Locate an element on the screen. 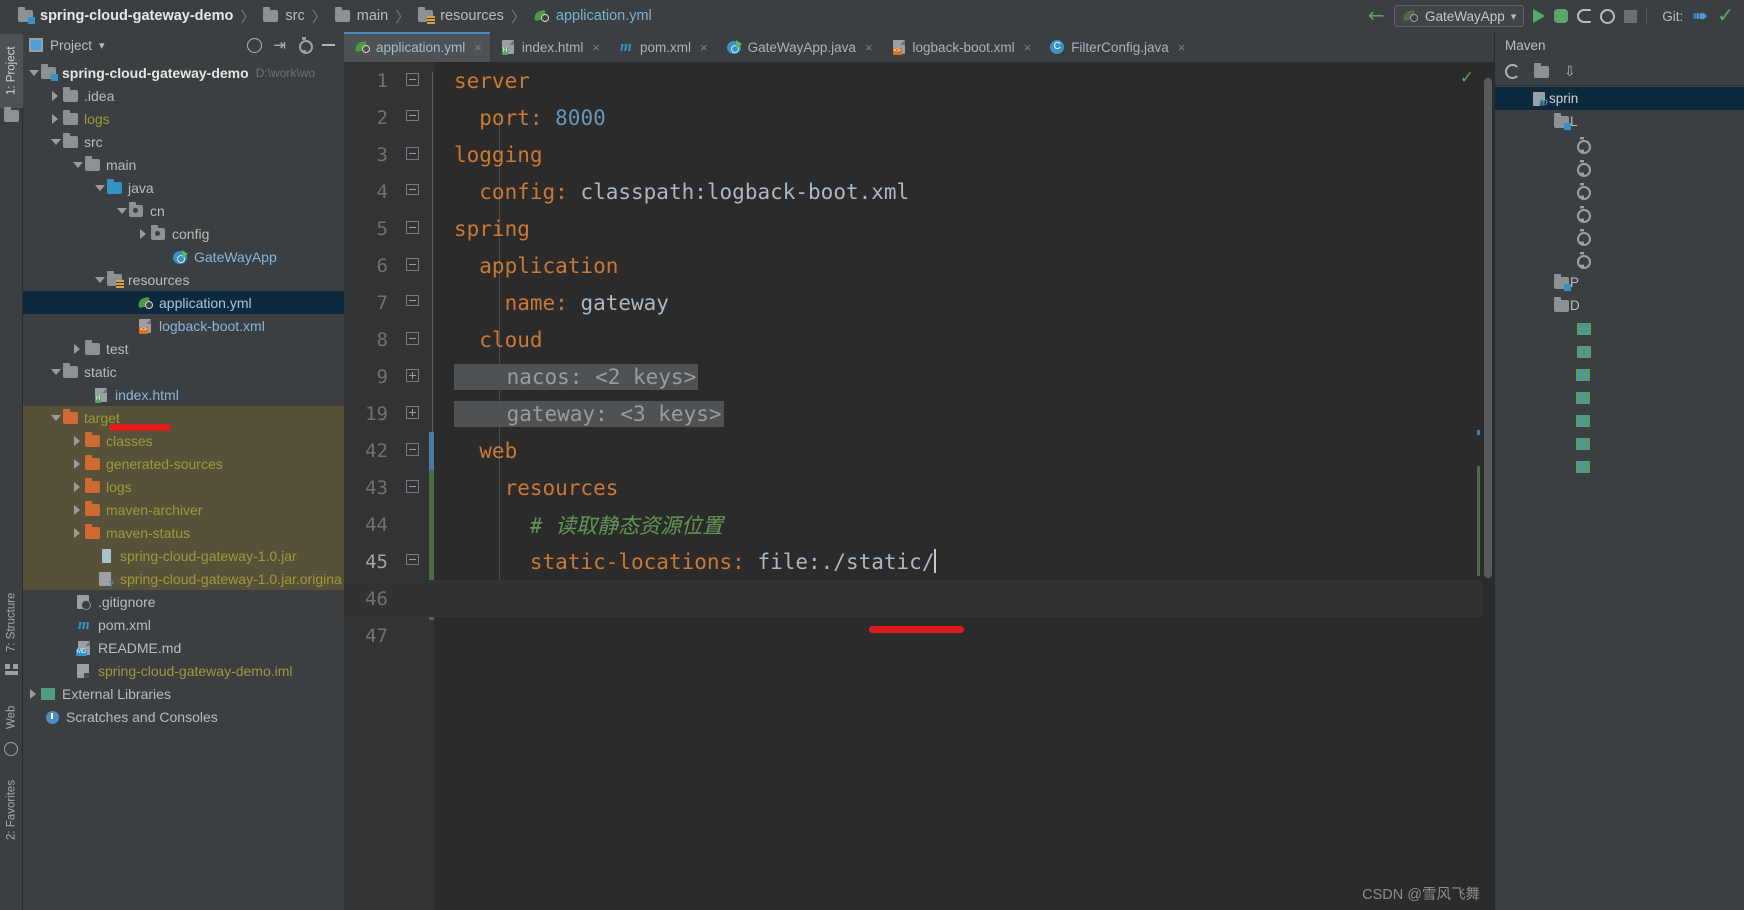 This screenshot has height=910, width=1744. profiler-icon is located at coordinates (1608, 16).